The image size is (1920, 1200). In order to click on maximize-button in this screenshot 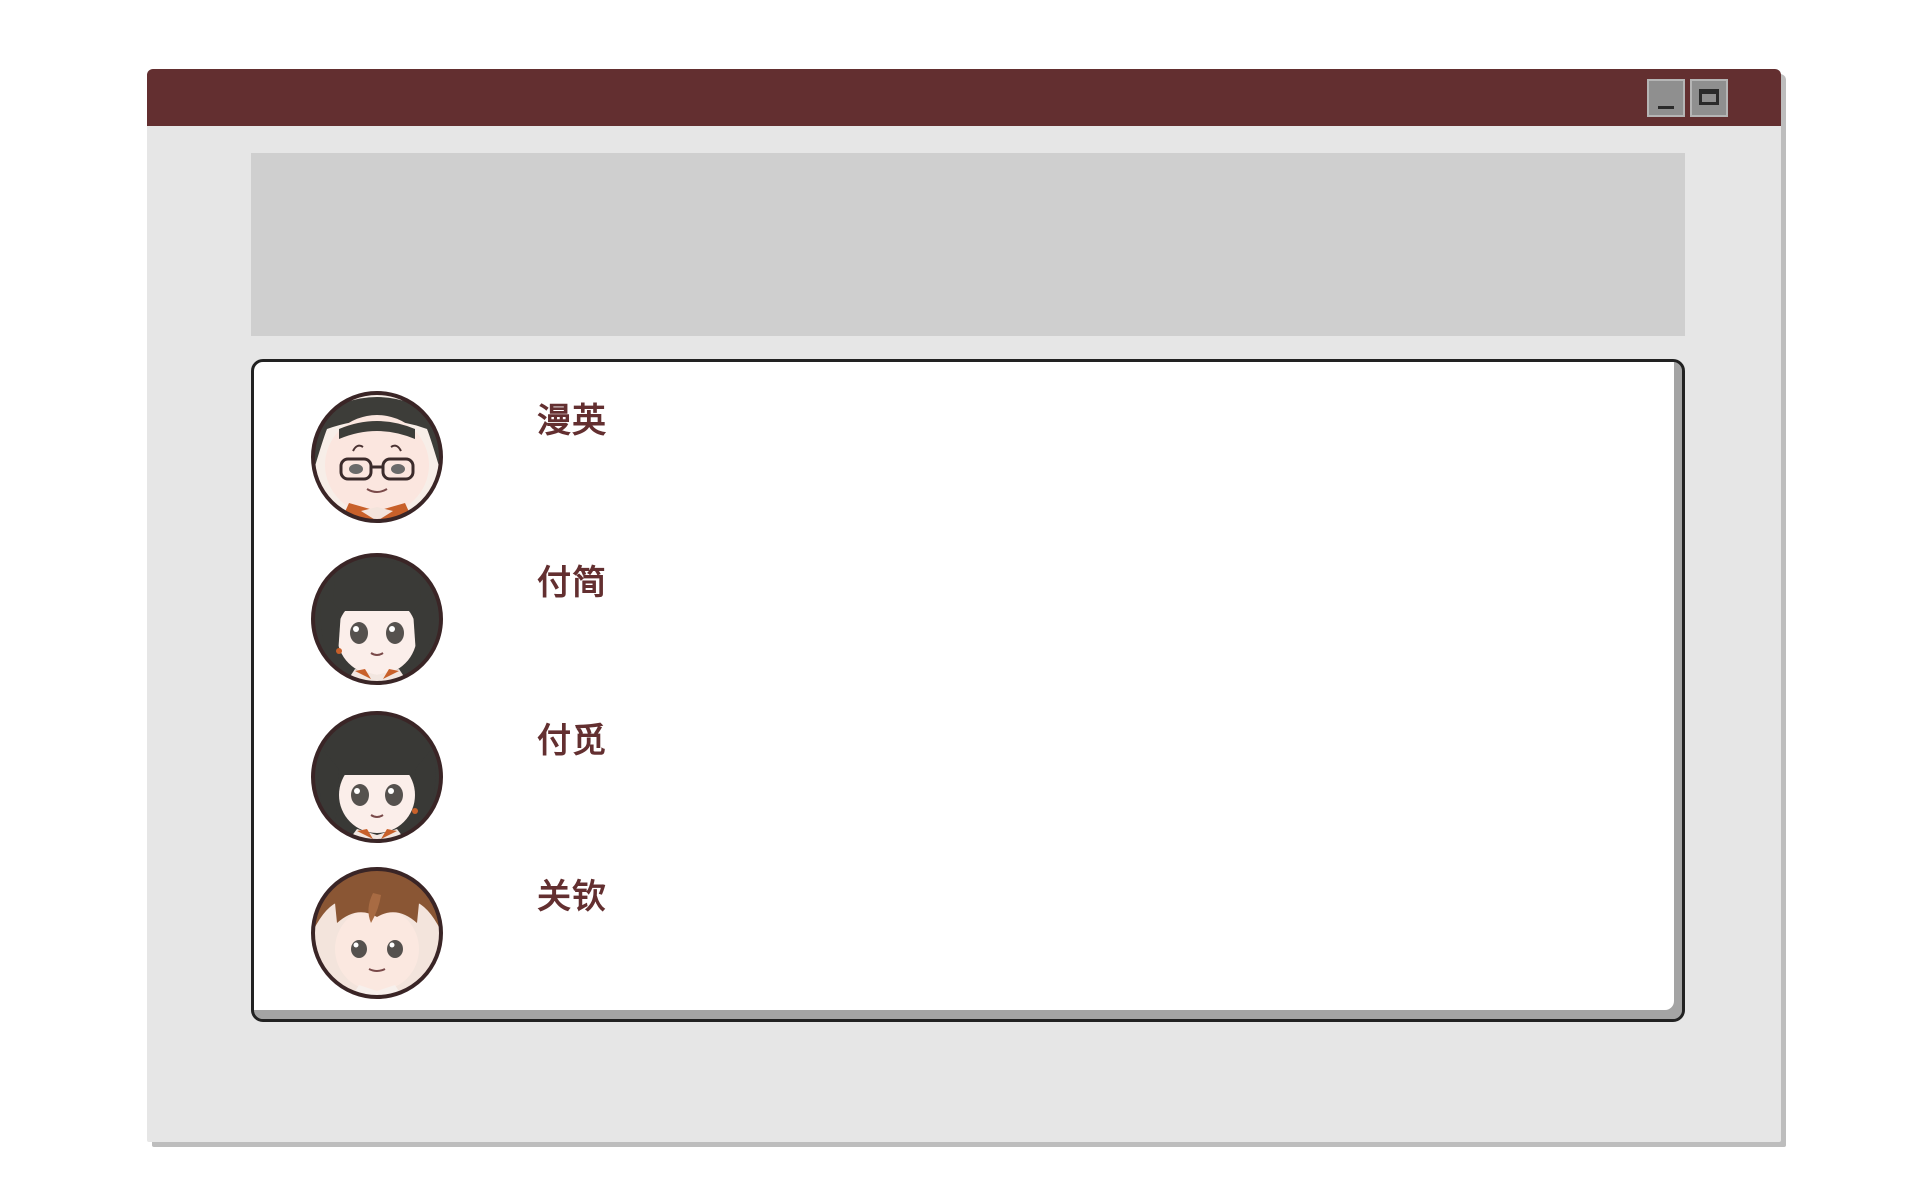, I will do `click(1709, 98)`.